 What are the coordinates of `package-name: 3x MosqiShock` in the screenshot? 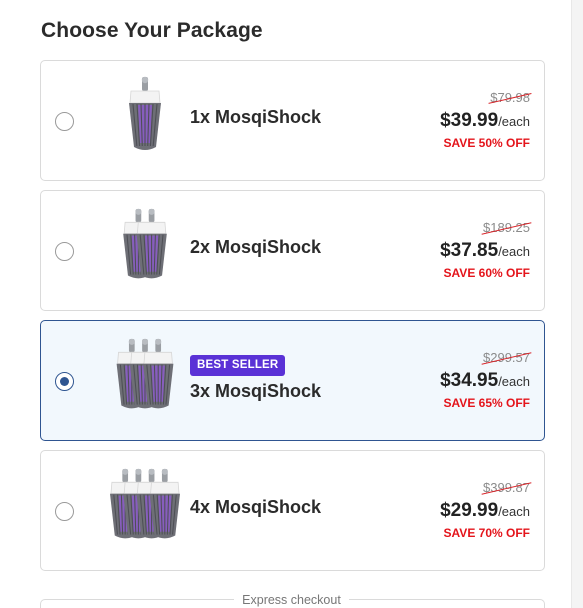 It's located at (256, 391).